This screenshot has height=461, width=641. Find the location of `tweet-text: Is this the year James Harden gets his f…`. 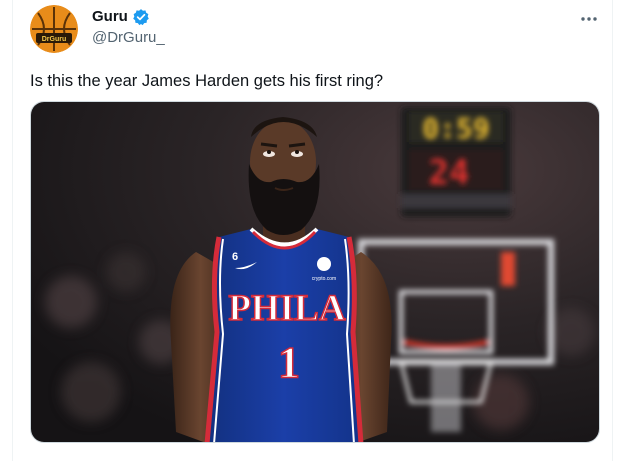

tweet-text: Is this the year James Harden gets his f… is located at coordinates (207, 81).